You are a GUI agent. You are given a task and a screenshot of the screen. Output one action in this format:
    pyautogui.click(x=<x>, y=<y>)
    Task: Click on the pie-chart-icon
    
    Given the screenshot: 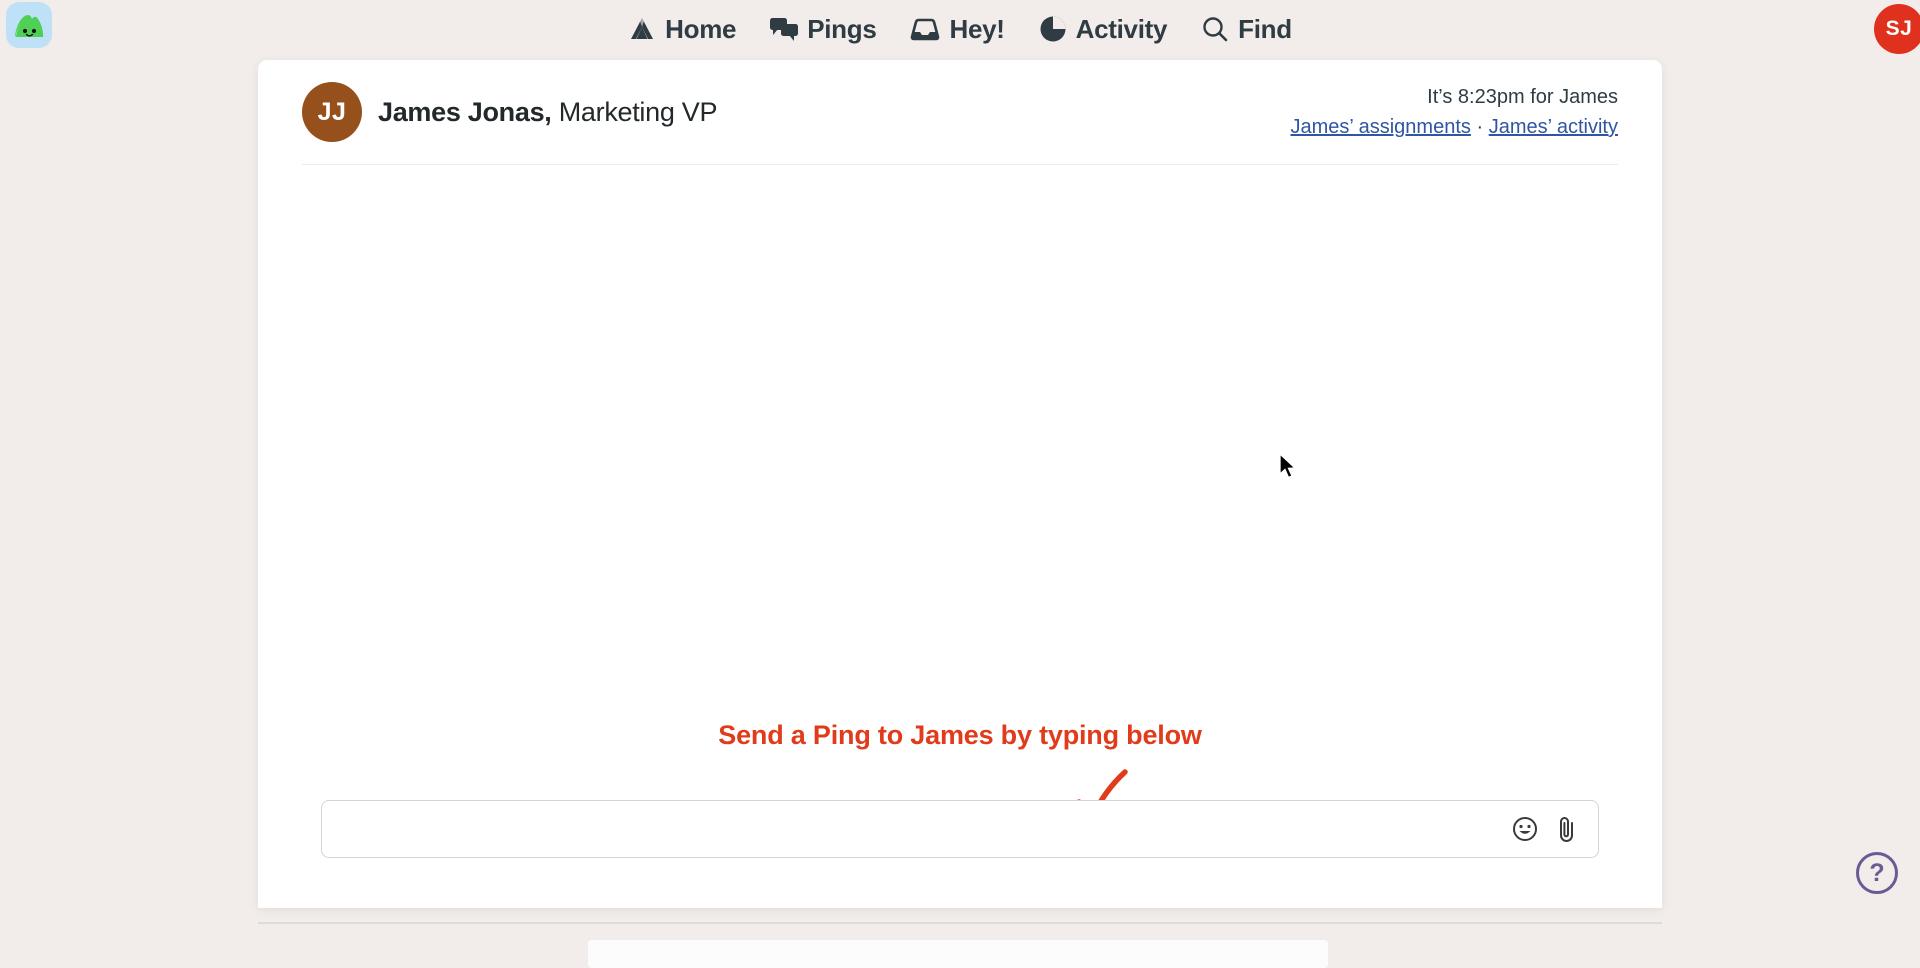 What is the action you would take?
    pyautogui.click(x=1053, y=29)
    